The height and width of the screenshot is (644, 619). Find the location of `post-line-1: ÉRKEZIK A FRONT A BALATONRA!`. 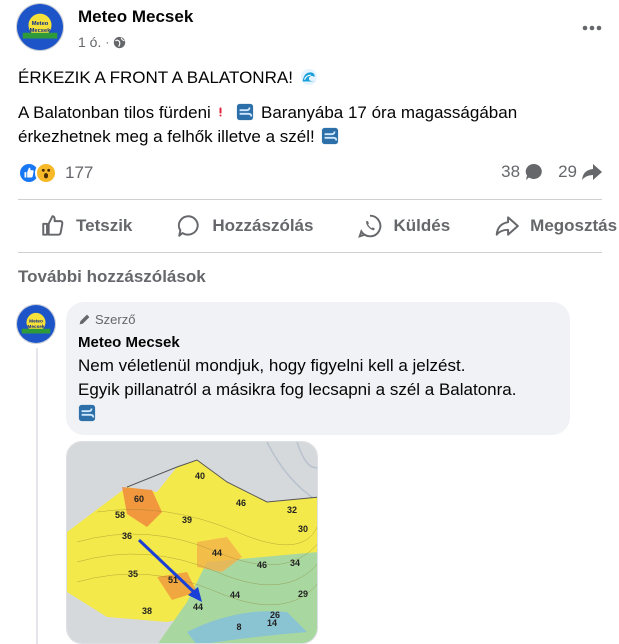

post-line-1: ÉRKEZIK A FRONT A BALATONRA! is located at coordinates (155, 77).